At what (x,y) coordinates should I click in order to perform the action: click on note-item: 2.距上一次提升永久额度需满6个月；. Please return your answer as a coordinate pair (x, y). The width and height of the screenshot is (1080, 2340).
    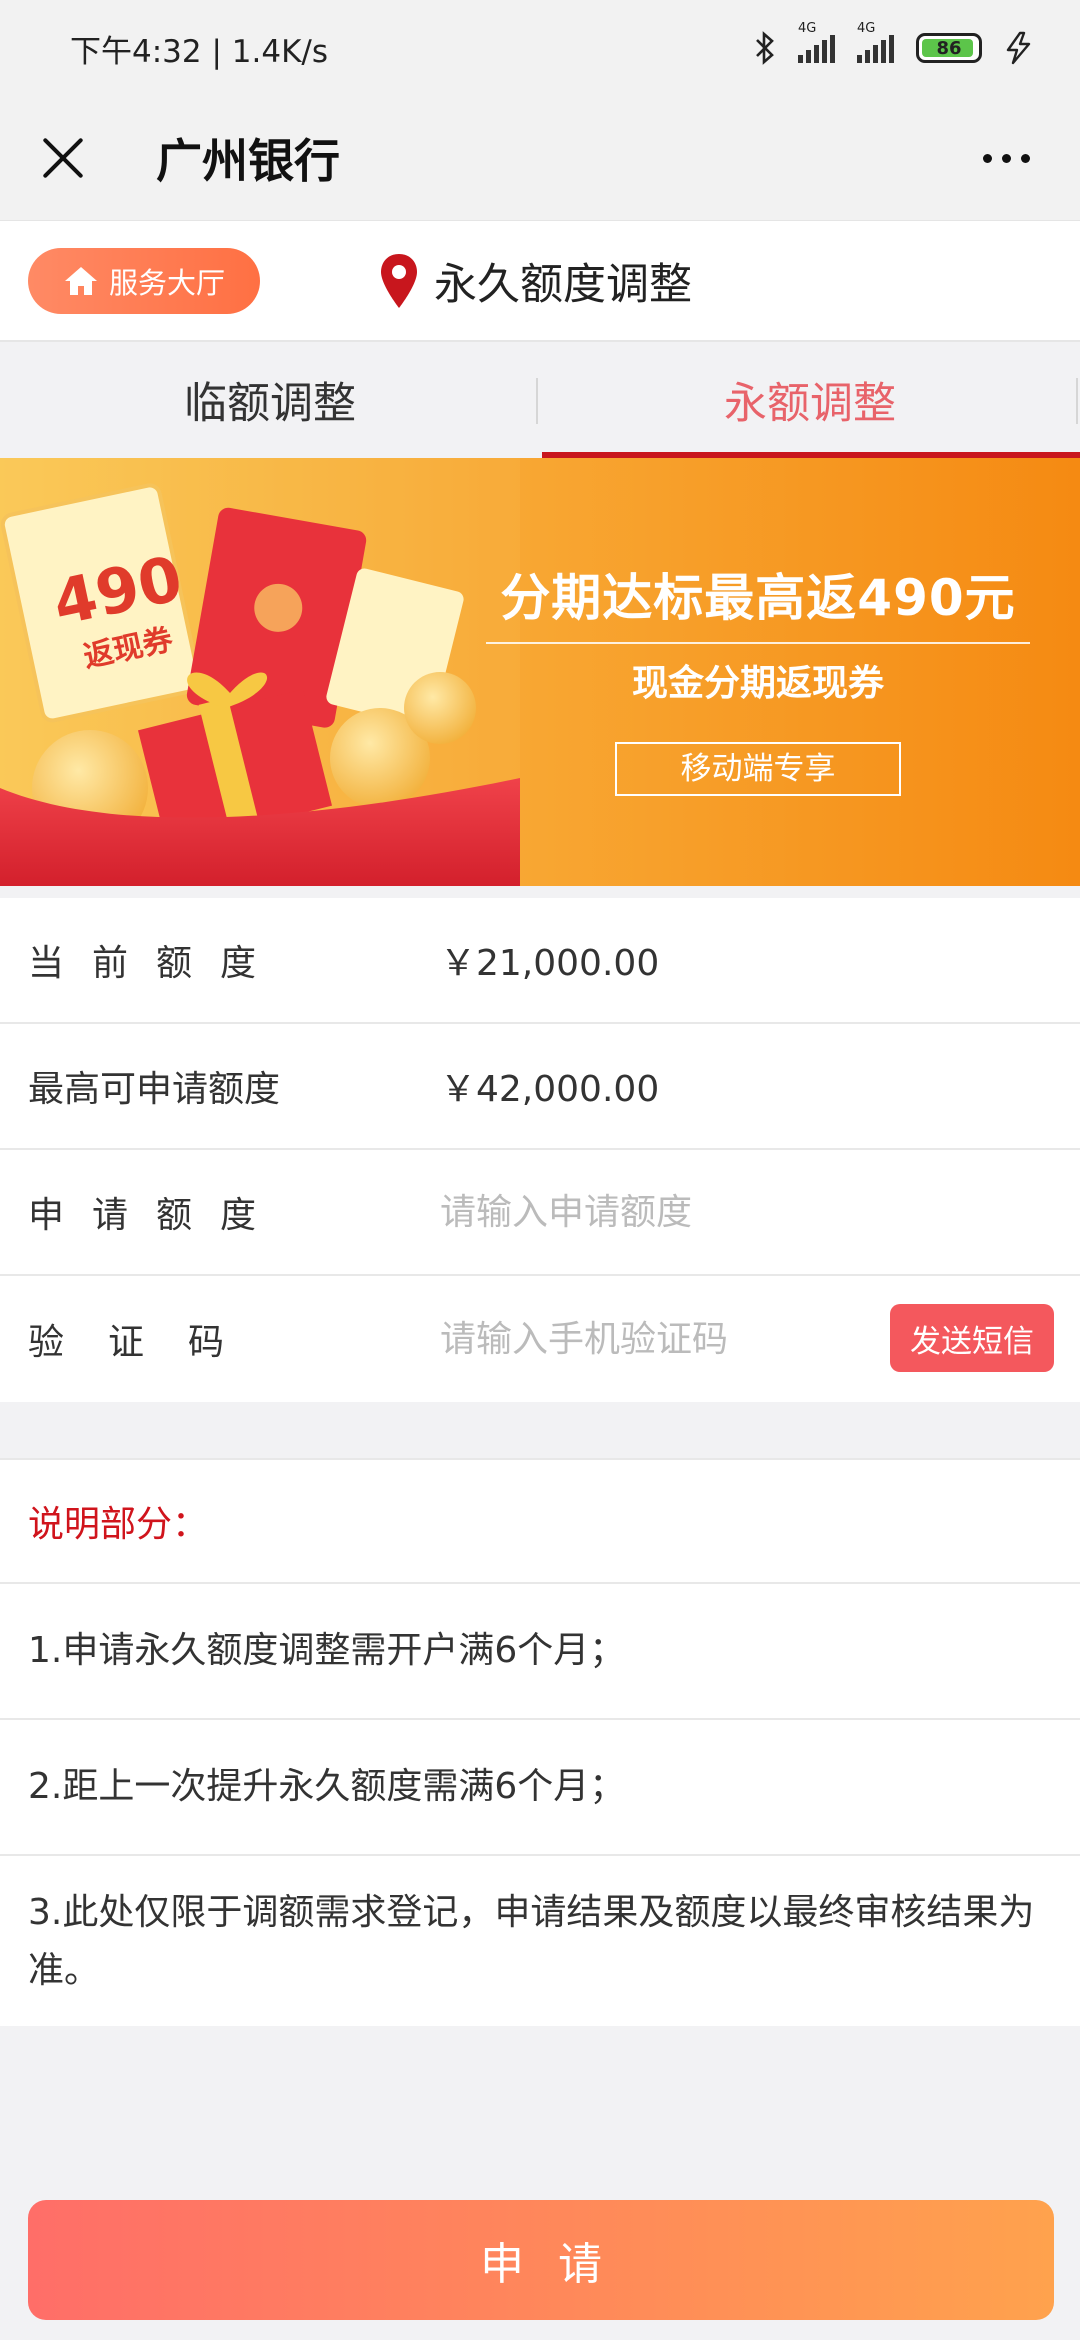
    Looking at the image, I should click on (540, 1788).